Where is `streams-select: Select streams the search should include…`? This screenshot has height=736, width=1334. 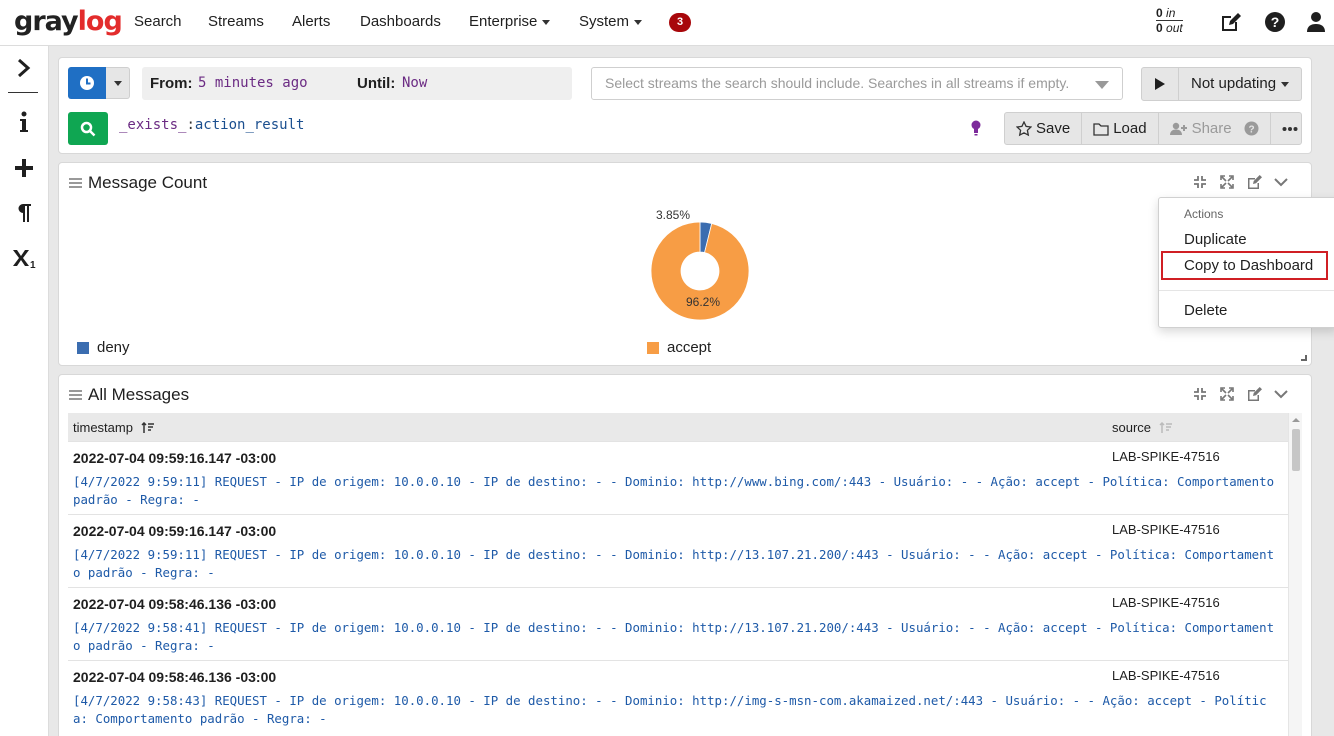
streams-select: Select streams the search should include… is located at coordinates (857, 83).